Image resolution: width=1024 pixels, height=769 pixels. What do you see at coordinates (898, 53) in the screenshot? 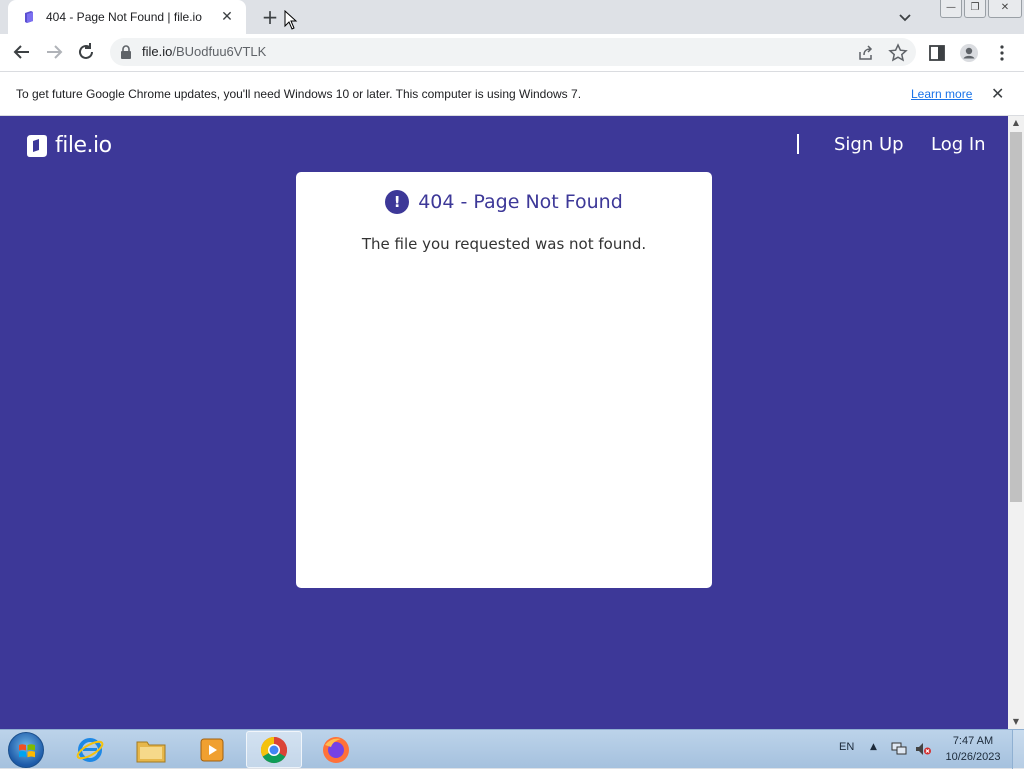
I see `bookmark-star-icon` at bounding box center [898, 53].